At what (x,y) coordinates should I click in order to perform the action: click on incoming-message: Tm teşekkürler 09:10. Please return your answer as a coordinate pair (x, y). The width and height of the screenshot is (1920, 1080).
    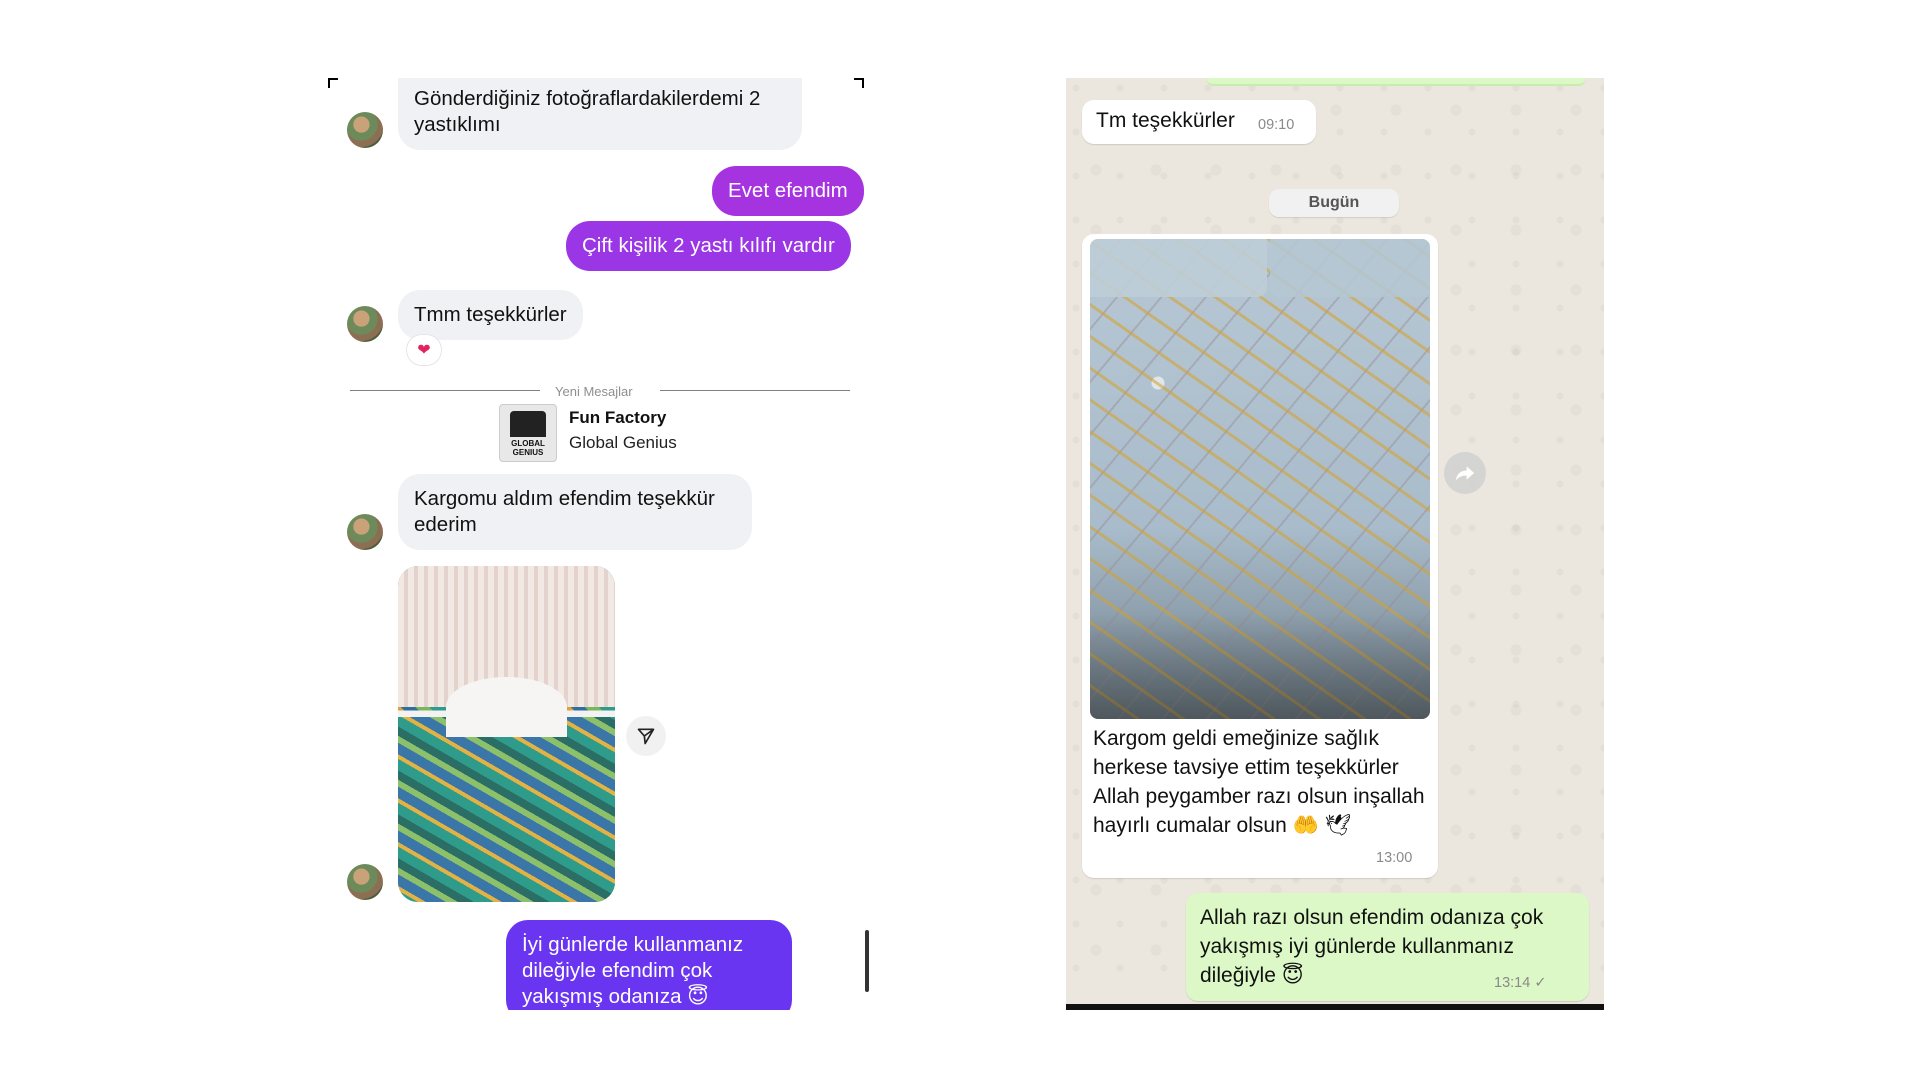
    Looking at the image, I should click on (1199, 122).